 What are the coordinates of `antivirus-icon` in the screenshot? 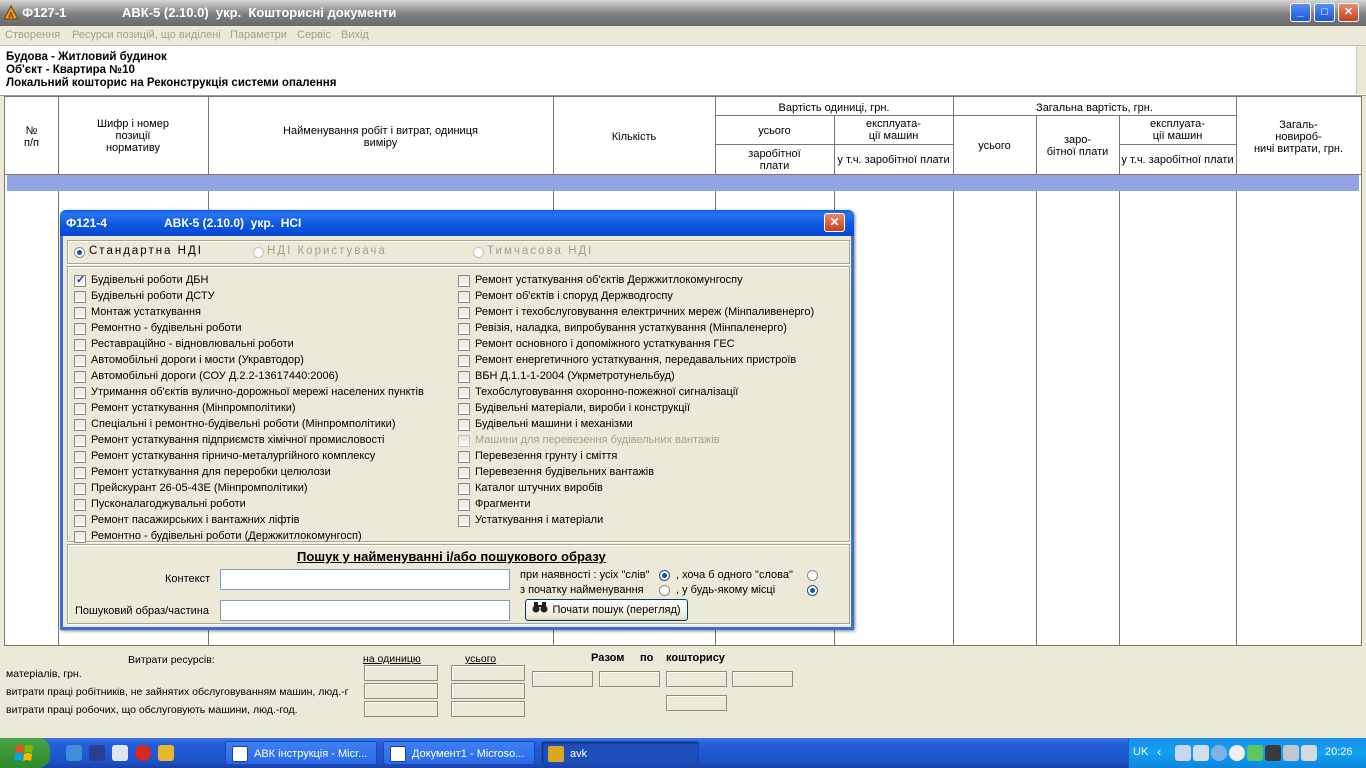 It's located at (1255, 753).